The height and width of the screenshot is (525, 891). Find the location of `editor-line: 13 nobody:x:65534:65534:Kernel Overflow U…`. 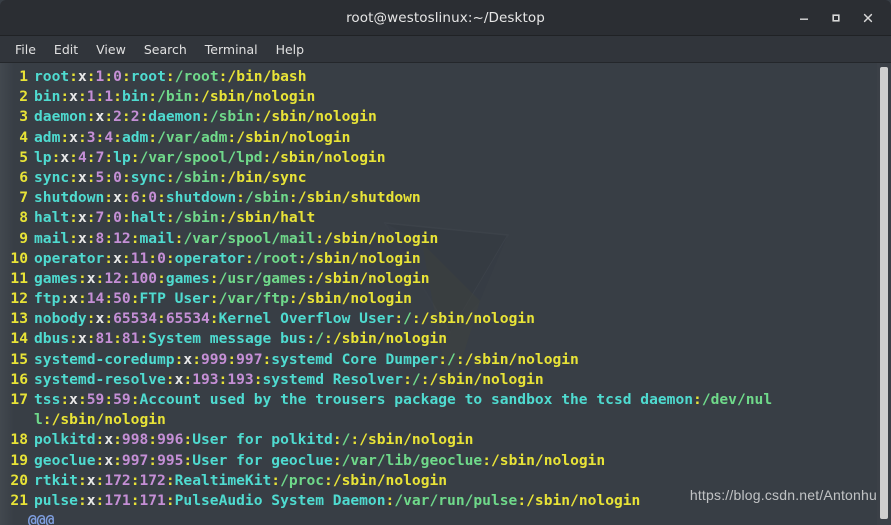

editor-line: 13 nobody:x:65534:65534:Kernel Overflow U… is located at coordinates (445, 319).